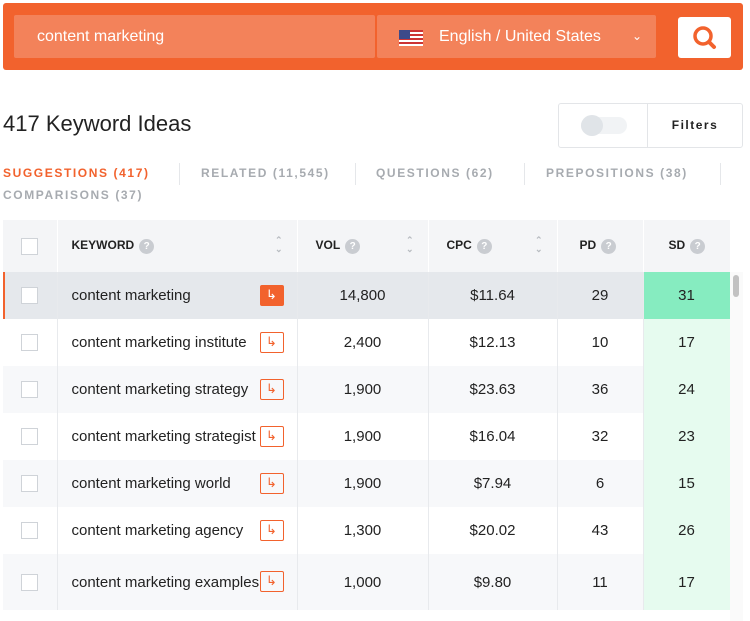 This screenshot has width=750, height=621. I want to click on pd-header: PD?, so click(600, 246).